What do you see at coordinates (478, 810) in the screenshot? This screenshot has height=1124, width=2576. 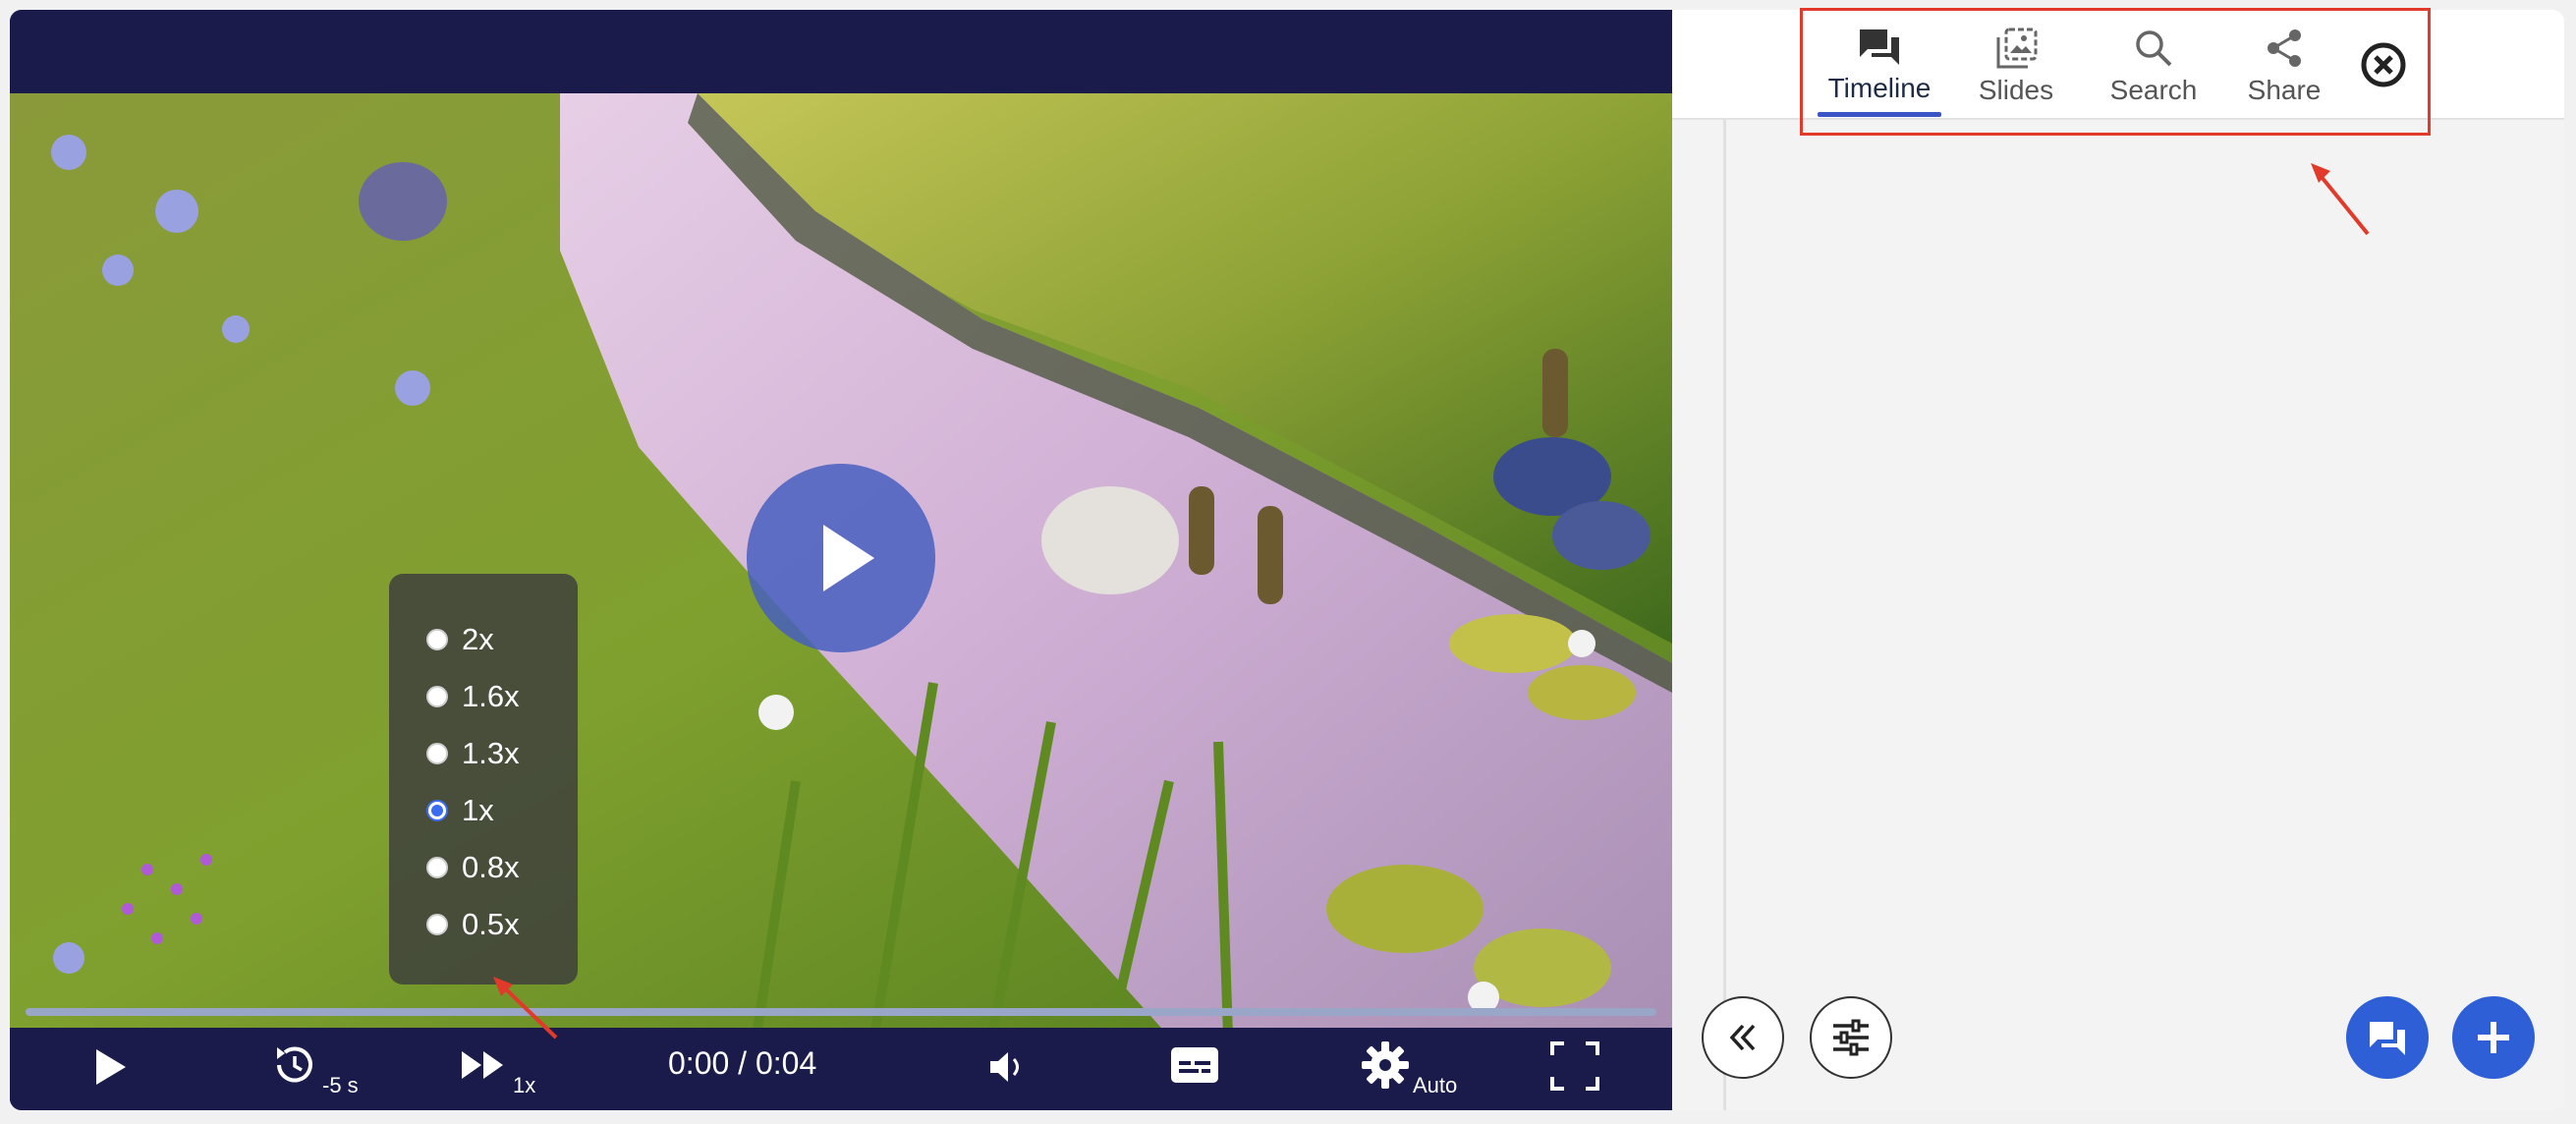 I see `speed-option-label: 1x` at bounding box center [478, 810].